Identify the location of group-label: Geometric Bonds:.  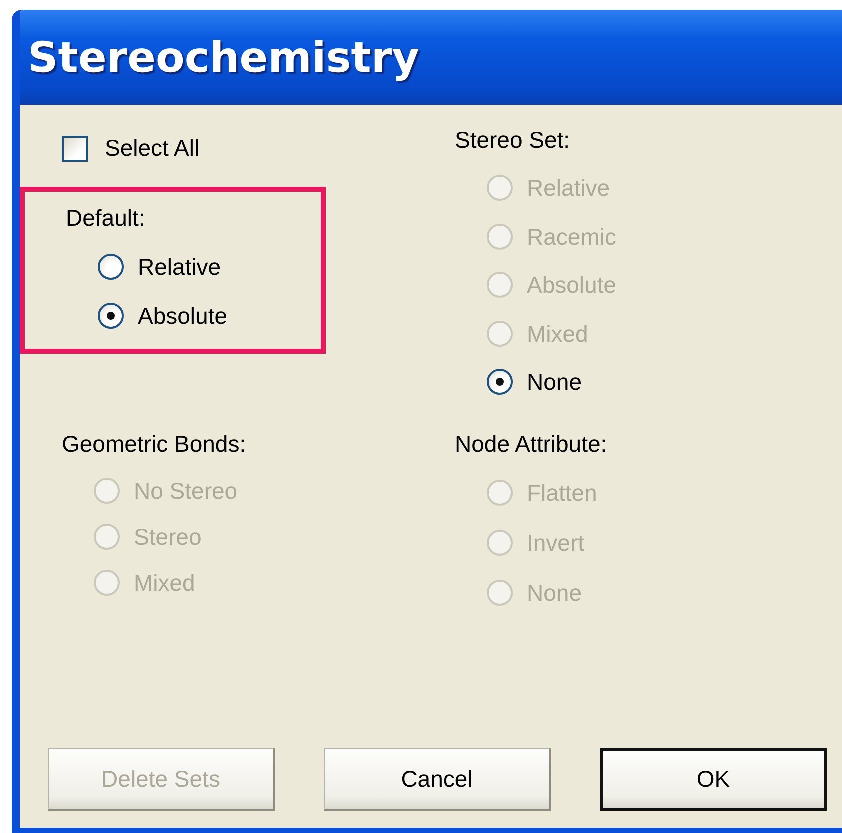
(154, 443).